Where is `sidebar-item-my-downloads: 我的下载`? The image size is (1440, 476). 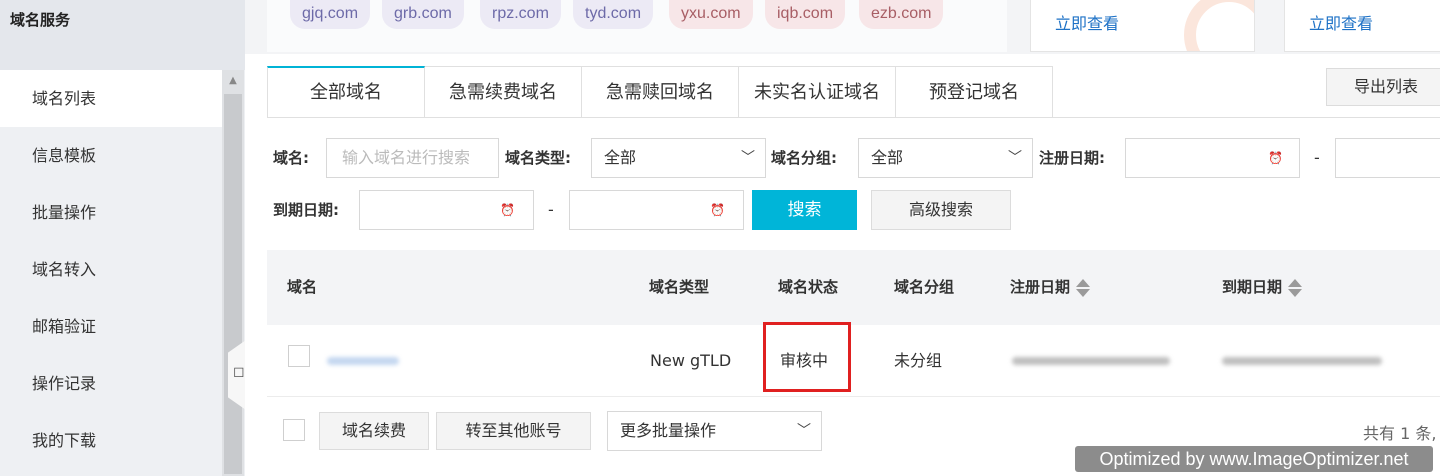
sidebar-item-my-downloads: 我的下载 is located at coordinates (111, 440).